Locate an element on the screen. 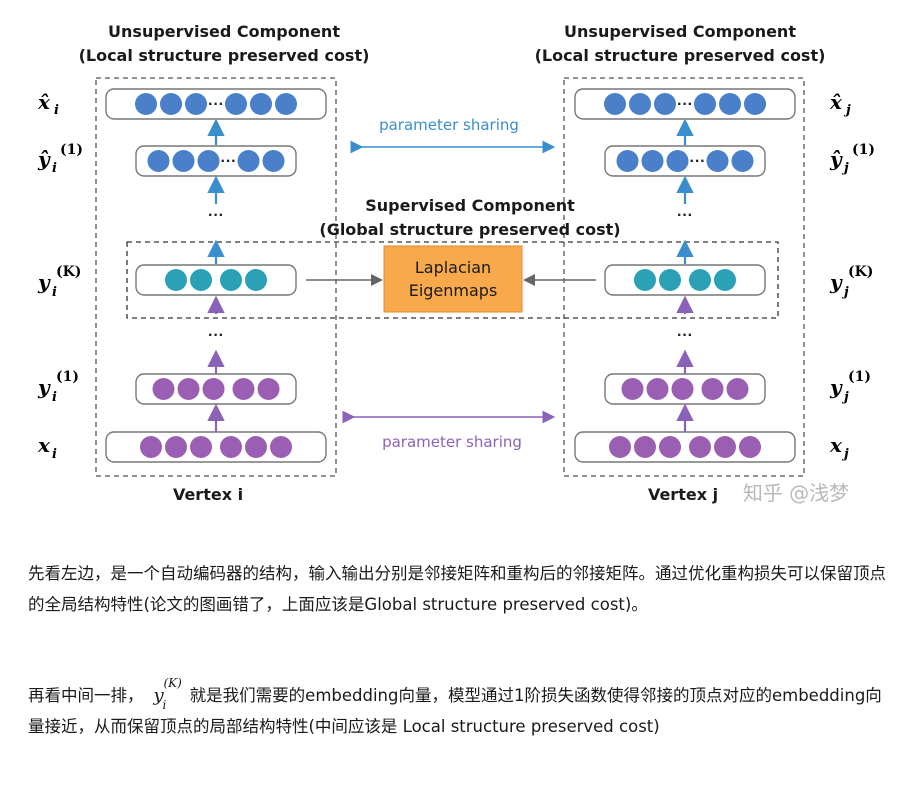  left-layer-yK-box is located at coordinates (216, 280).